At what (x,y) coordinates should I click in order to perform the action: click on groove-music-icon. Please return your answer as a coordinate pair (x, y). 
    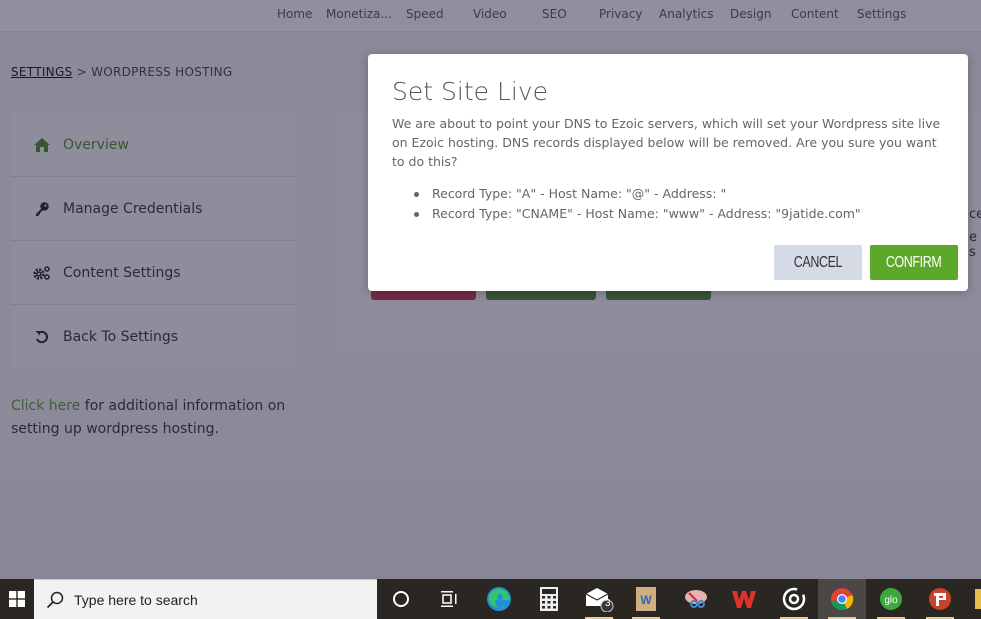
    Looking at the image, I should click on (794, 599).